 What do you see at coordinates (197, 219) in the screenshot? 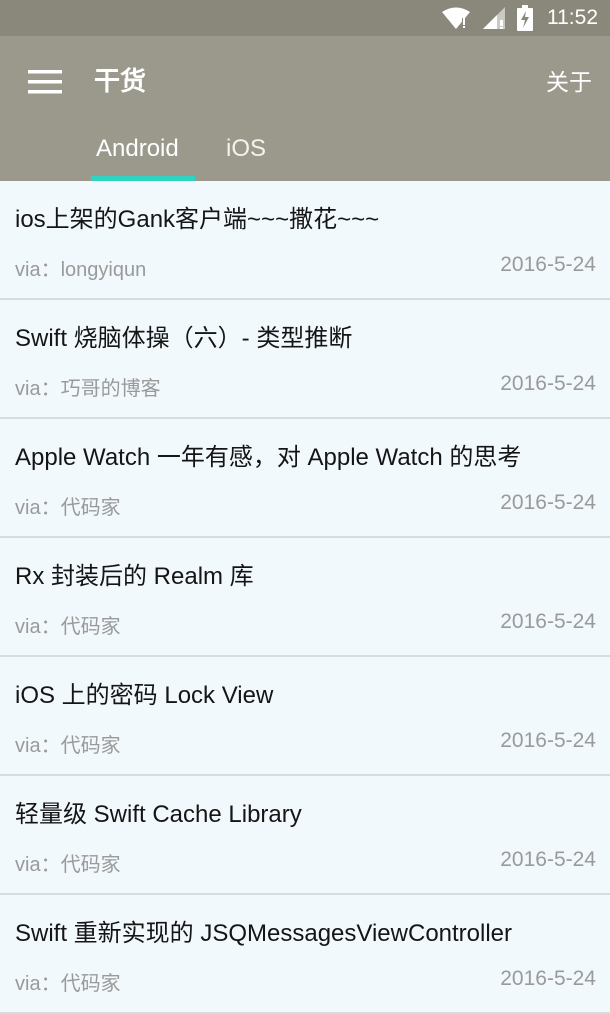
I see `item-title: ios上架的Gank客户端~~~撒花~~~` at bounding box center [197, 219].